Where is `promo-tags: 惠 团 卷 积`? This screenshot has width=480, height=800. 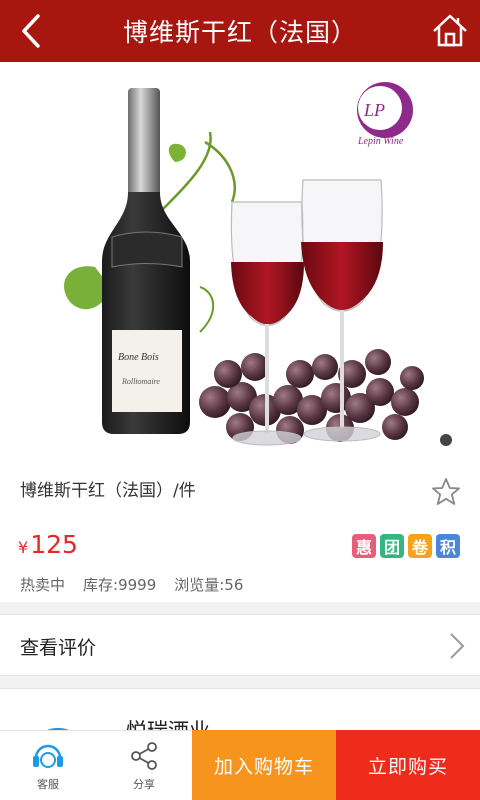
promo-tags: 惠 团 卷 积 is located at coordinates (406, 546).